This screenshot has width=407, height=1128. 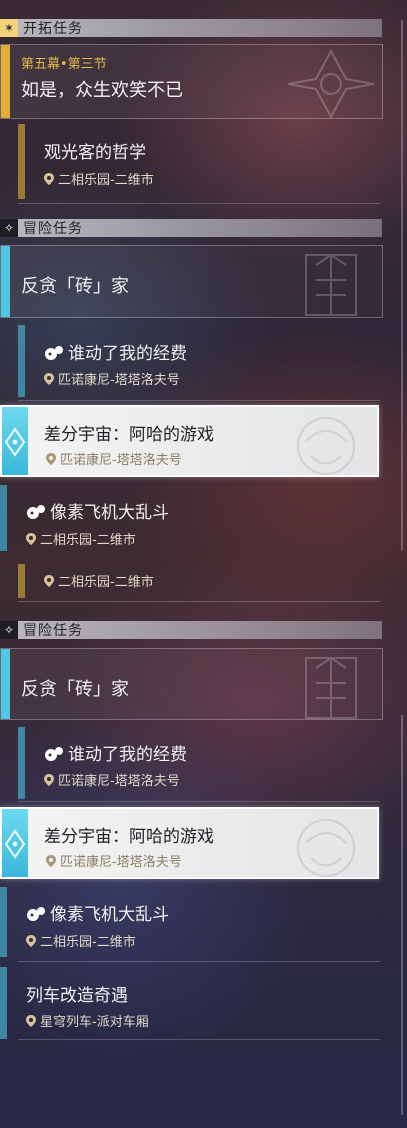 I want to click on scrollbar-top, so click(x=402, y=285).